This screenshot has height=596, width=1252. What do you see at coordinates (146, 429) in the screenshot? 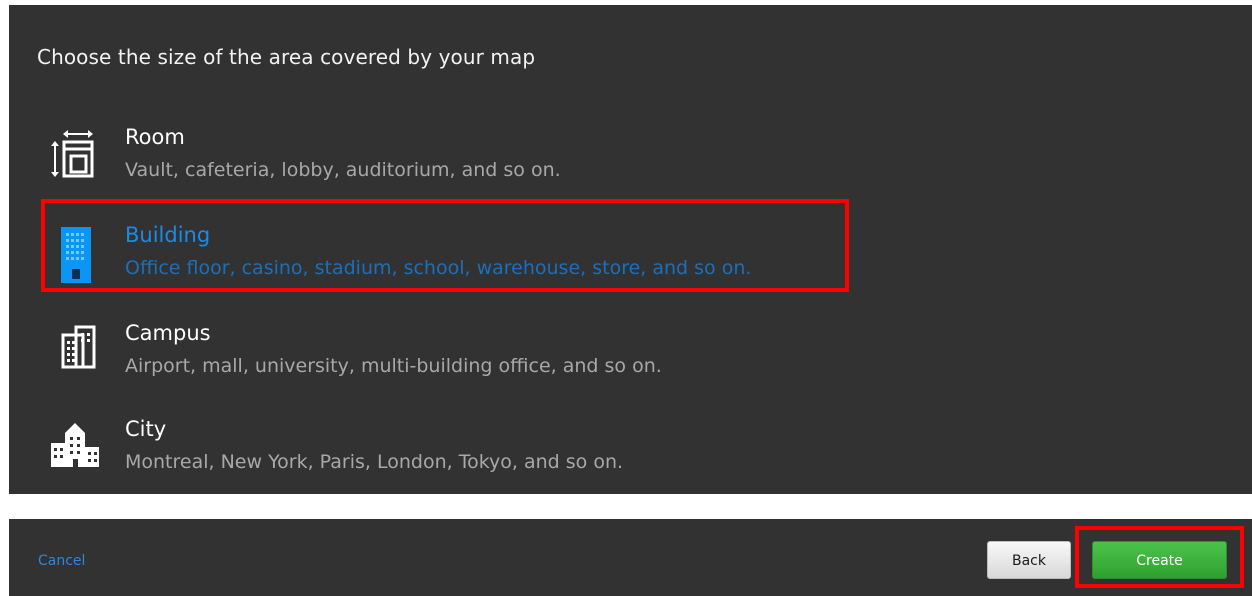
I see `option-city-title: City` at bounding box center [146, 429].